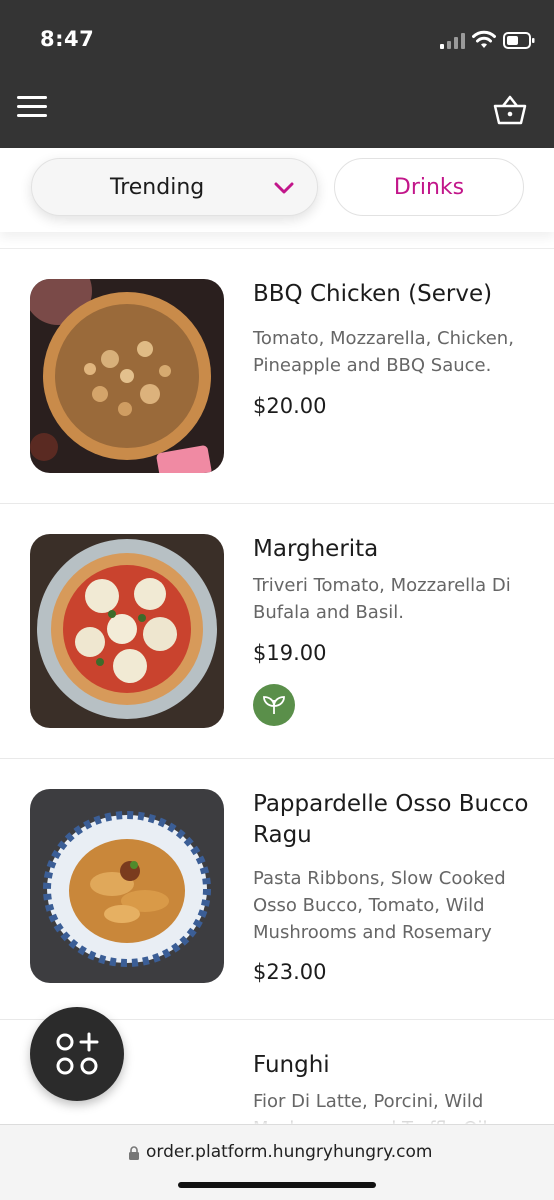  Describe the element at coordinates (284, 188) in the screenshot. I see `chevron-down-icon` at that location.